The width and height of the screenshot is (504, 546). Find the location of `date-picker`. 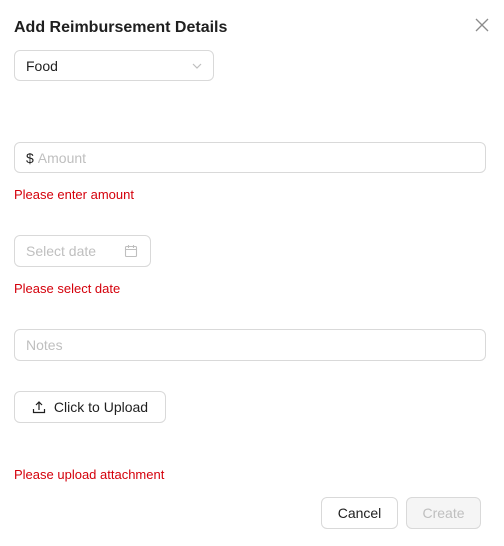

date-picker is located at coordinates (82, 251).